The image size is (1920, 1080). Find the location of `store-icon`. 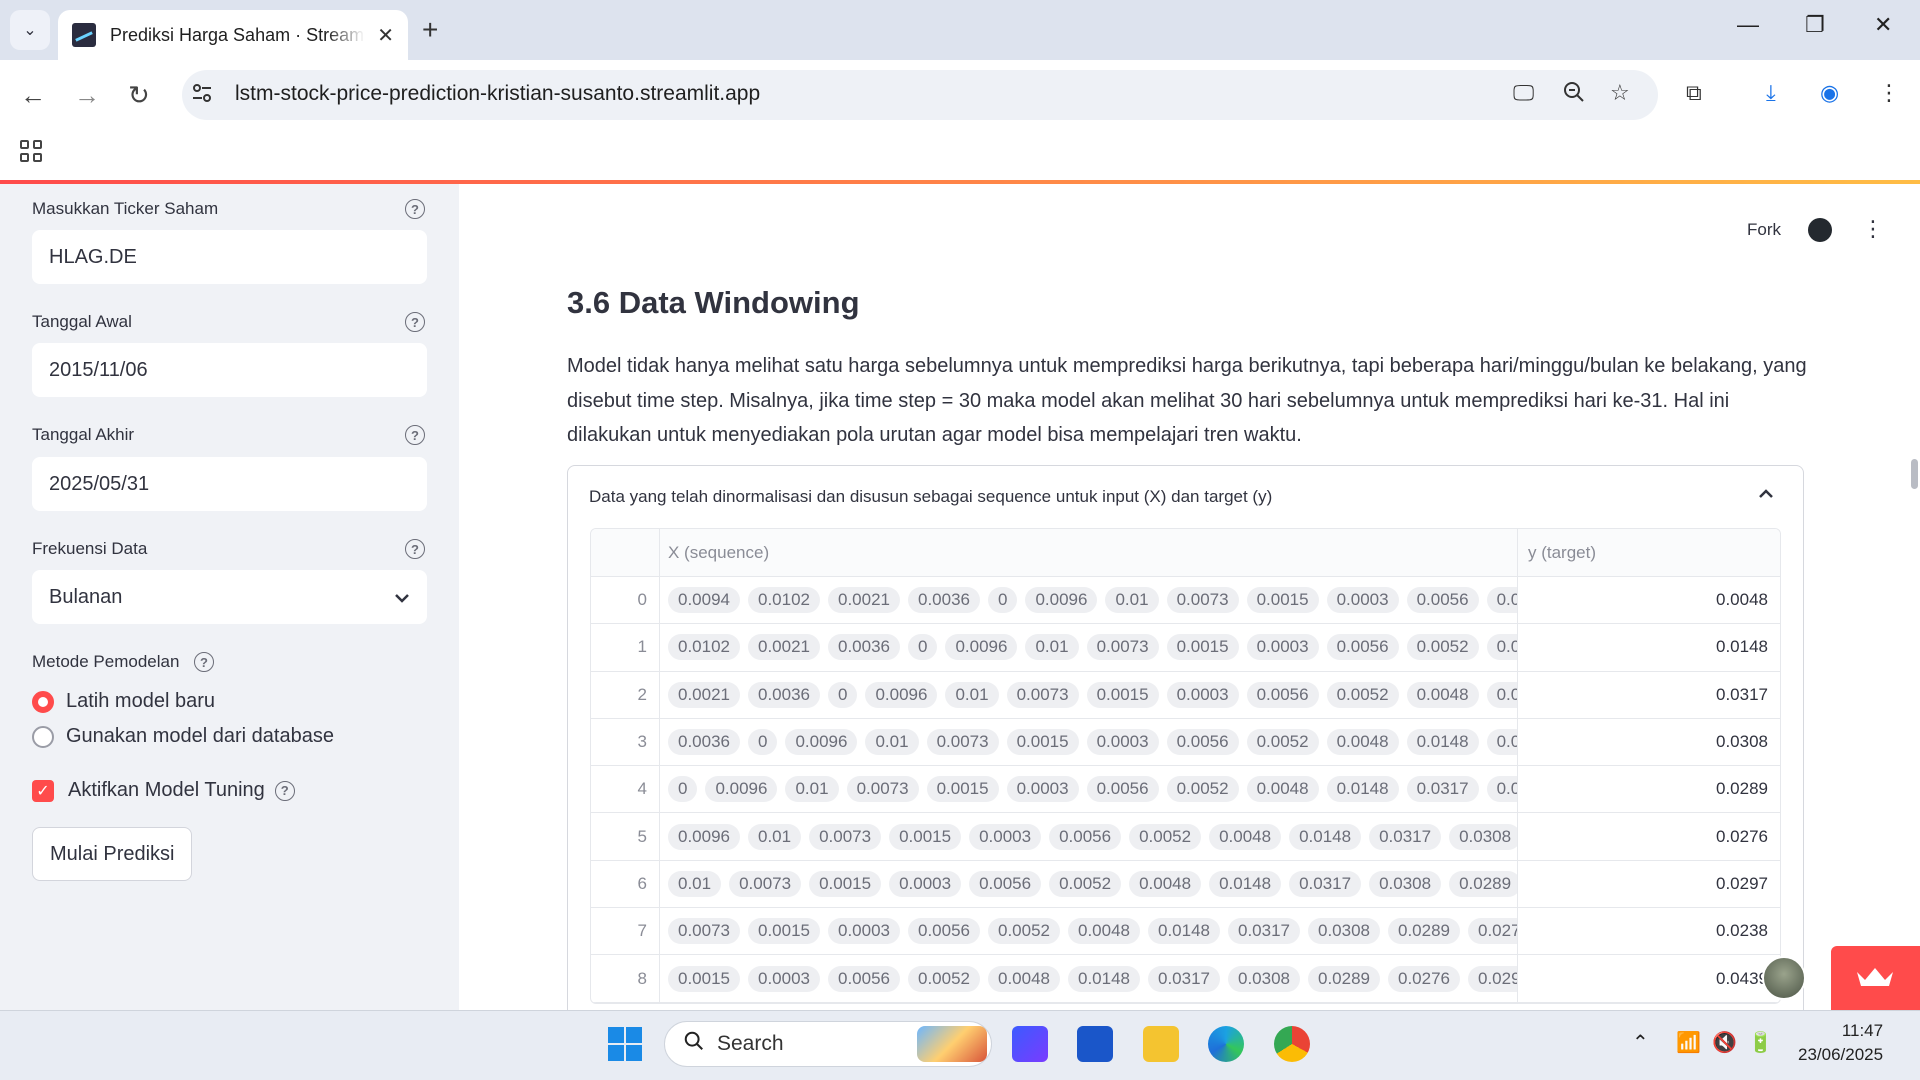

store-icon is located at coordinates (1095, 1044).